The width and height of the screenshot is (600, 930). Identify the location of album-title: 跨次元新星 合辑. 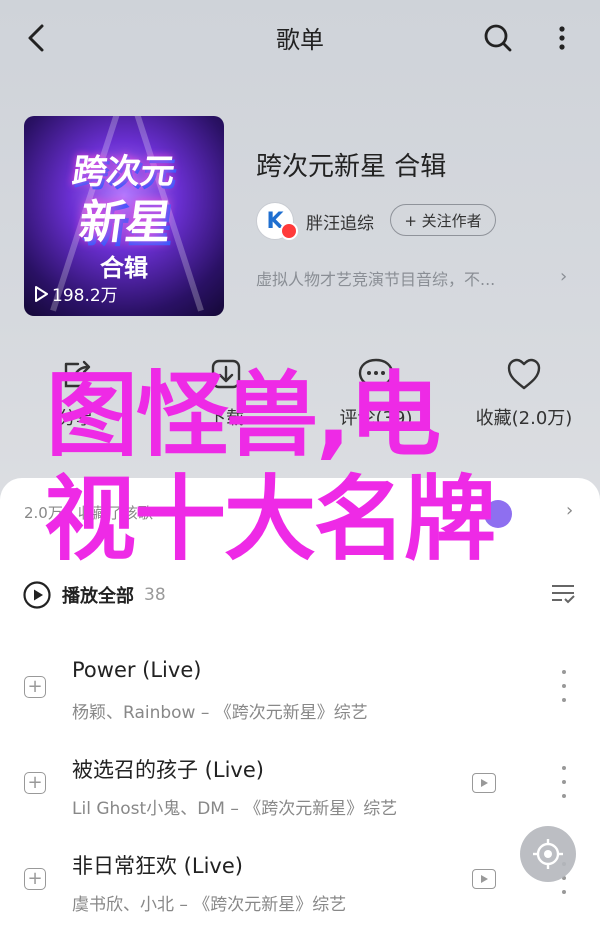
(351, 167).